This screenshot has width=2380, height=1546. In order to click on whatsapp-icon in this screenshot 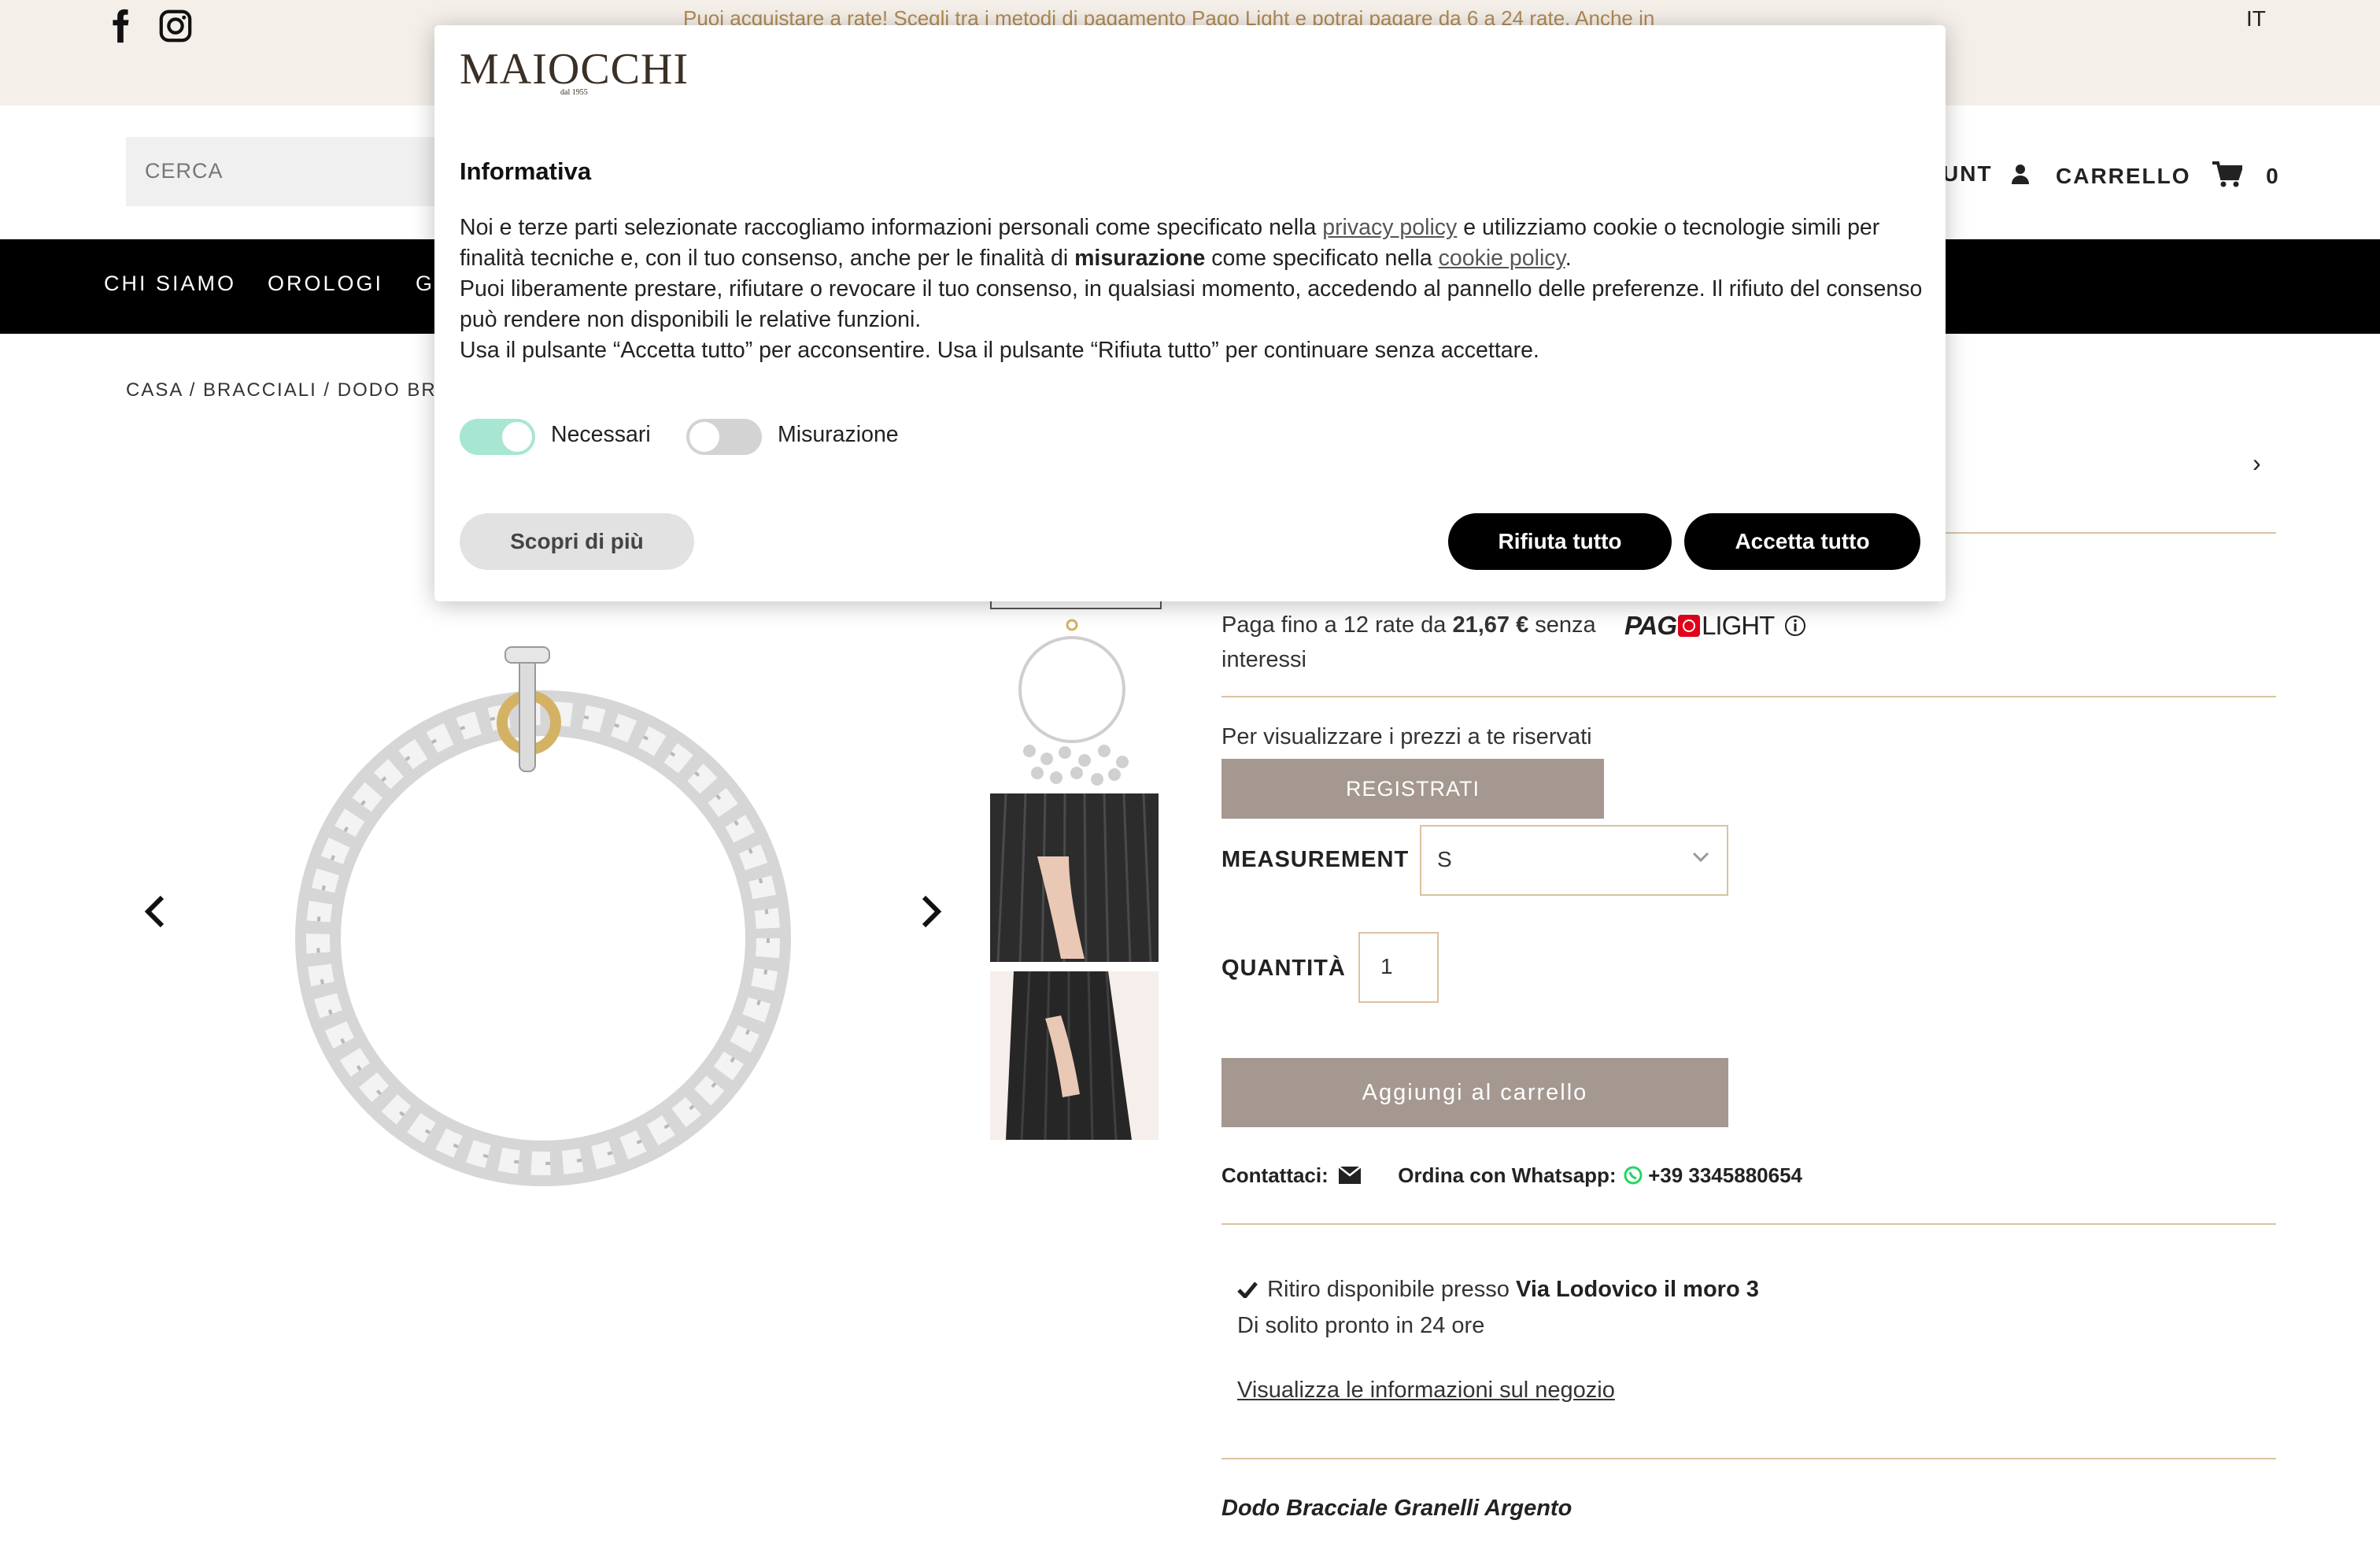, I will do `click(1633, 1175)`.